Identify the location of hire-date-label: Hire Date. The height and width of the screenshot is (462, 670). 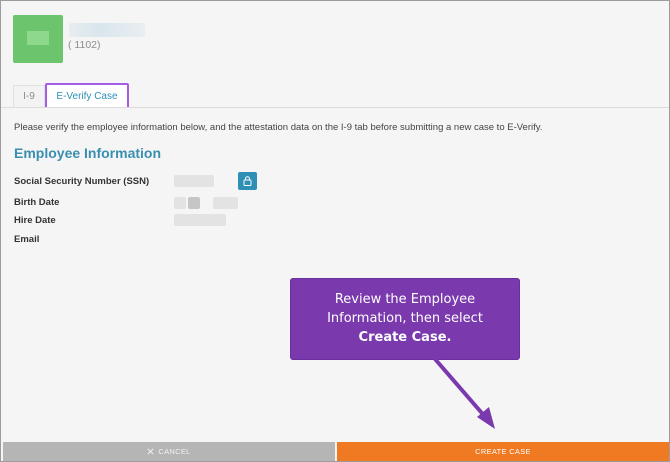
(35, 220).